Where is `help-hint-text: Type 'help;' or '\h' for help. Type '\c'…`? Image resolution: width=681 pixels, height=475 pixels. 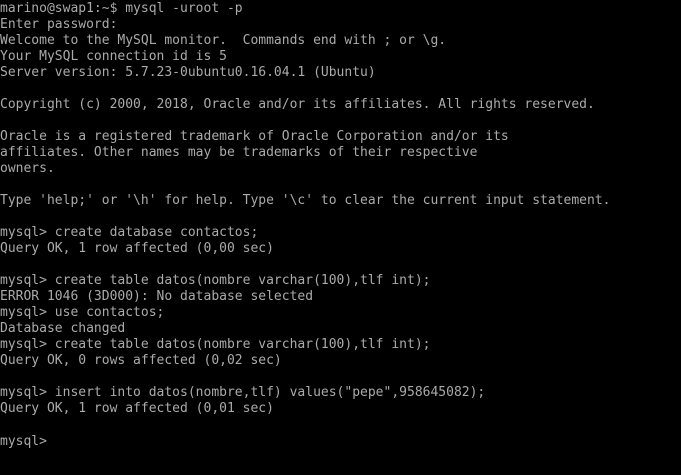
help-hint-text: Type 'help;' or '\h' for help. Type '\c'… is located at coordinates (305, 200).